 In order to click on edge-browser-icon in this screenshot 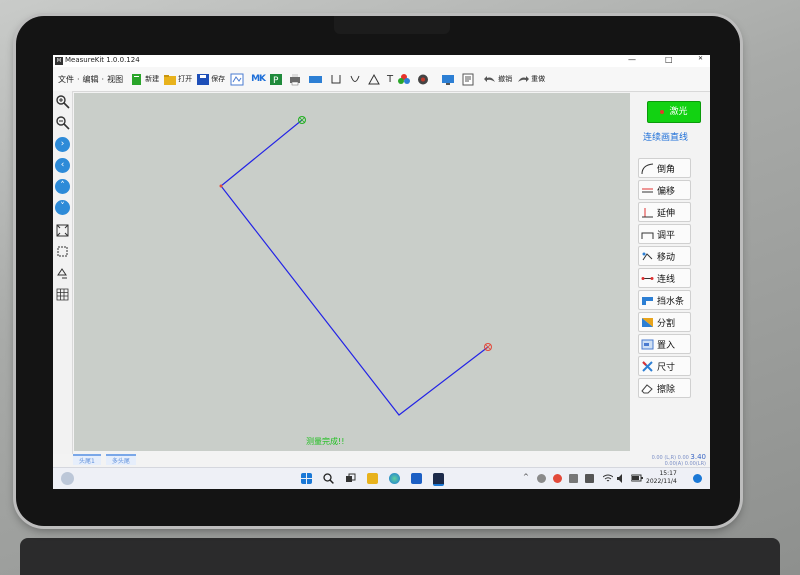, I will do `click(394, 478)`.